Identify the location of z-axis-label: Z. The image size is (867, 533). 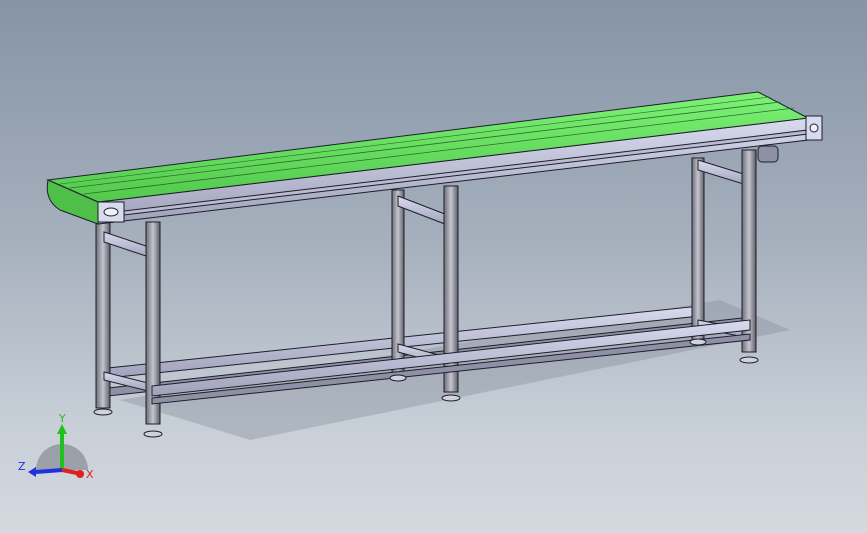
(22, 466).